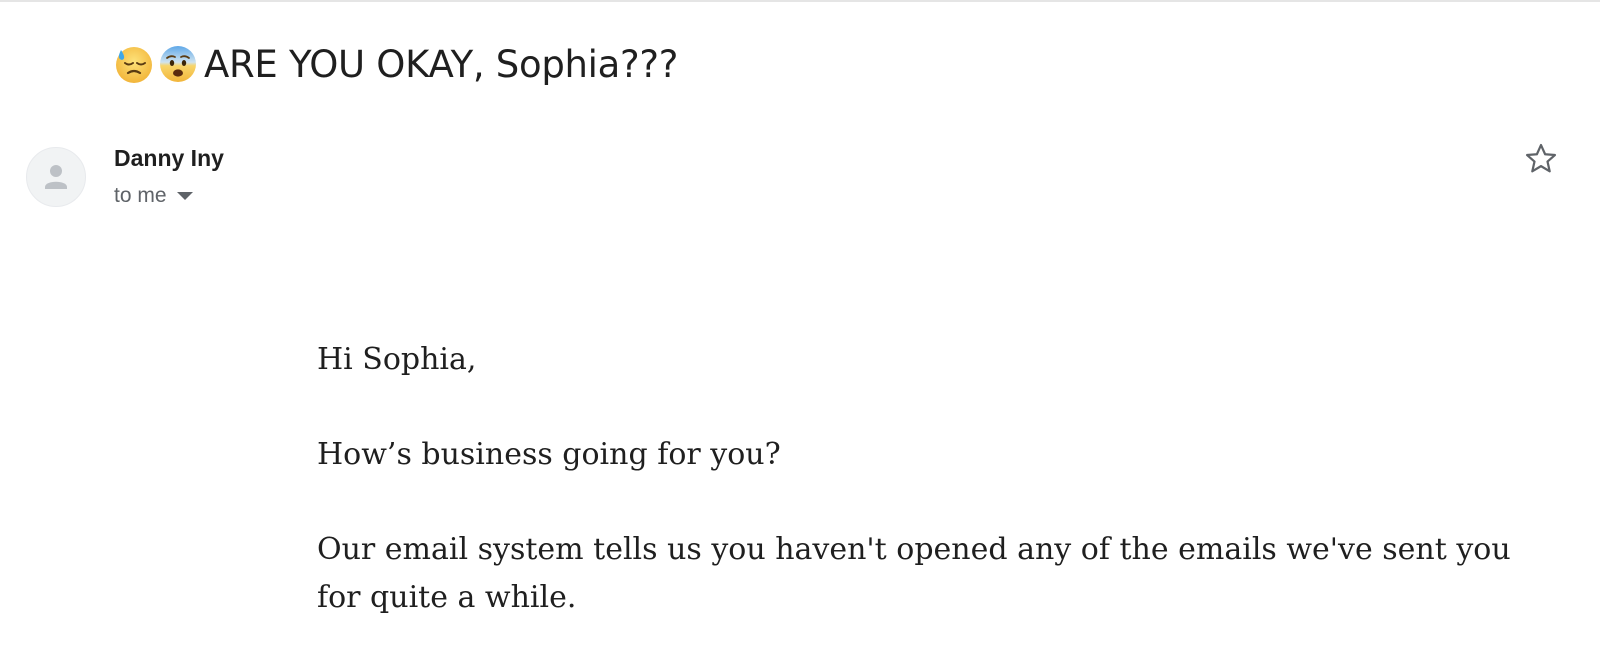 The width and height of the screenshot is (1600, 666). Describe the element at coordinates (549, 454) in the screenshot. I see `body-paragraph: How’s business going for you?` at that location.